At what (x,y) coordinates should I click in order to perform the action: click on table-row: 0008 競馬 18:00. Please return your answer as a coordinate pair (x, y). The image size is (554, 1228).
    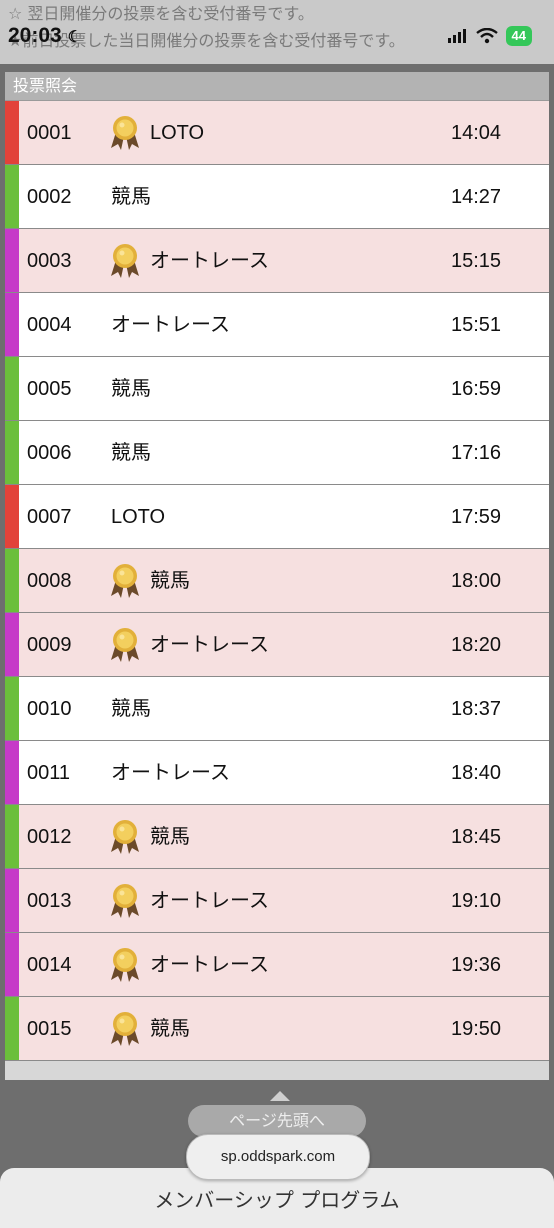
    Looking at the image, I should click on (277, 581).